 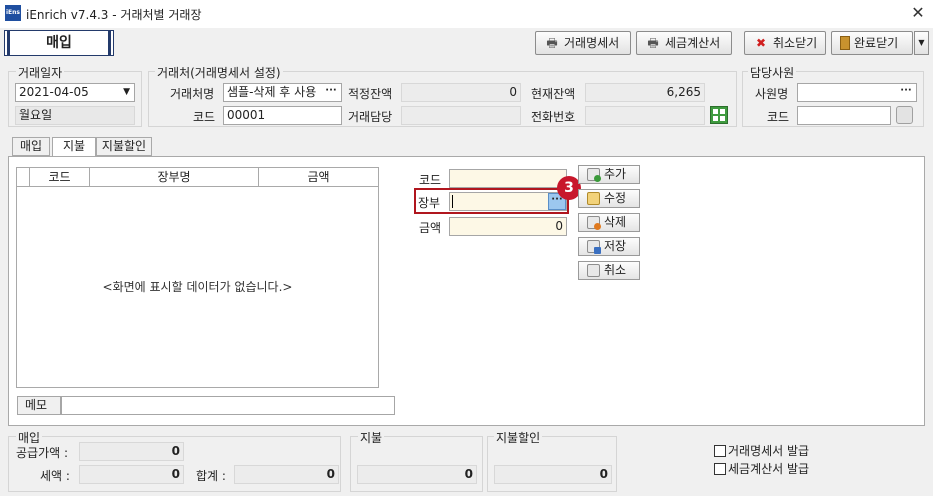 I want to click on partner-name-field: 샘플-삭제 후 사용 ···, so click(x=282, y=92).